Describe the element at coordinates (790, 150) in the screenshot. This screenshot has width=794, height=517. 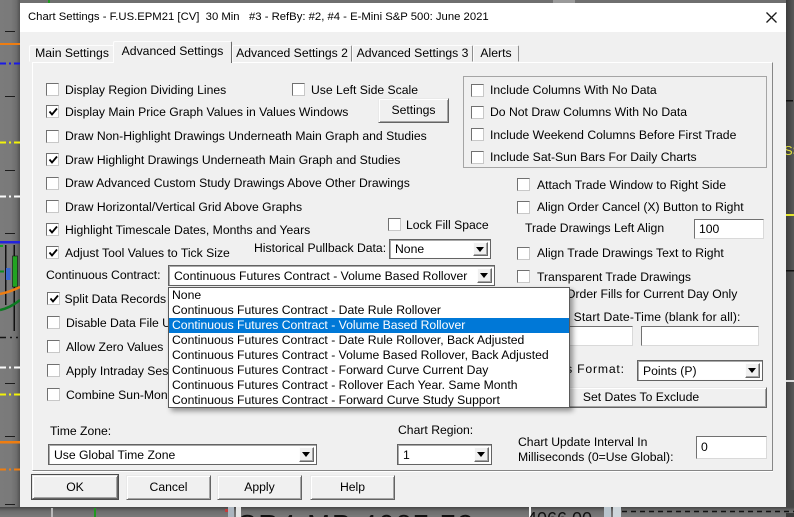
I see `svg-text: SS` at that location.